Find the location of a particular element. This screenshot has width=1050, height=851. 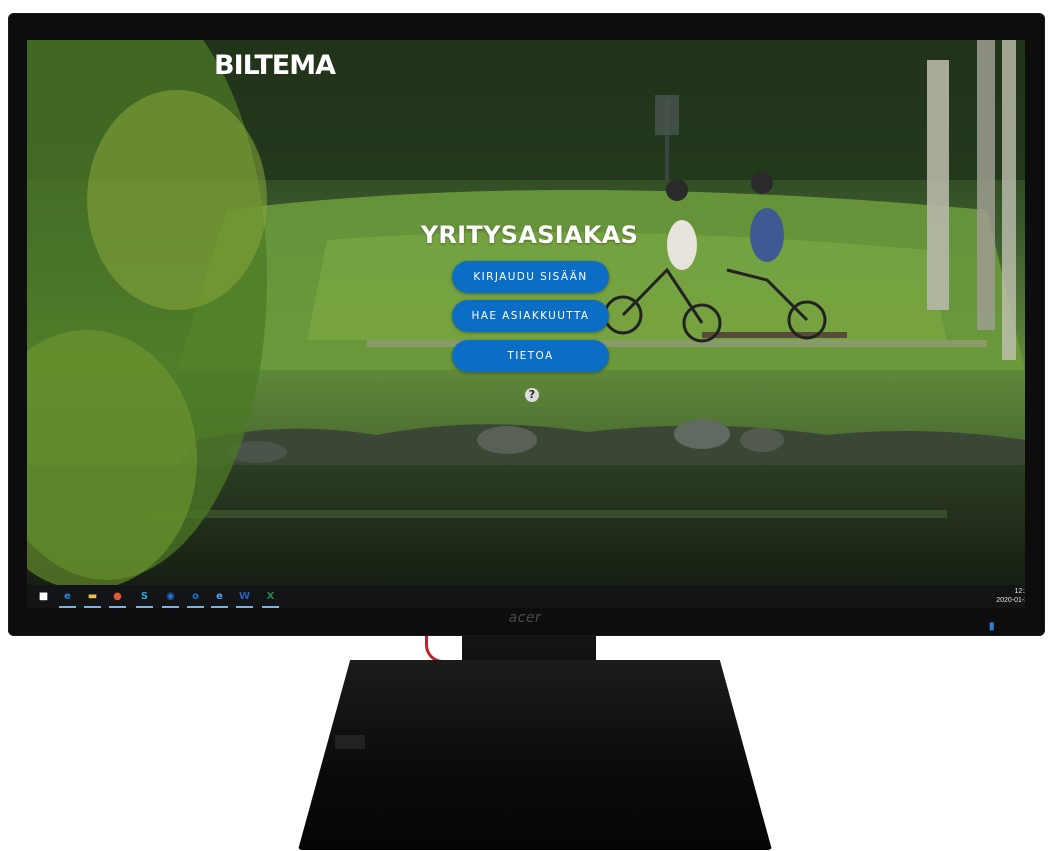

outlook-icon: o is located at coordinates (195, 598).